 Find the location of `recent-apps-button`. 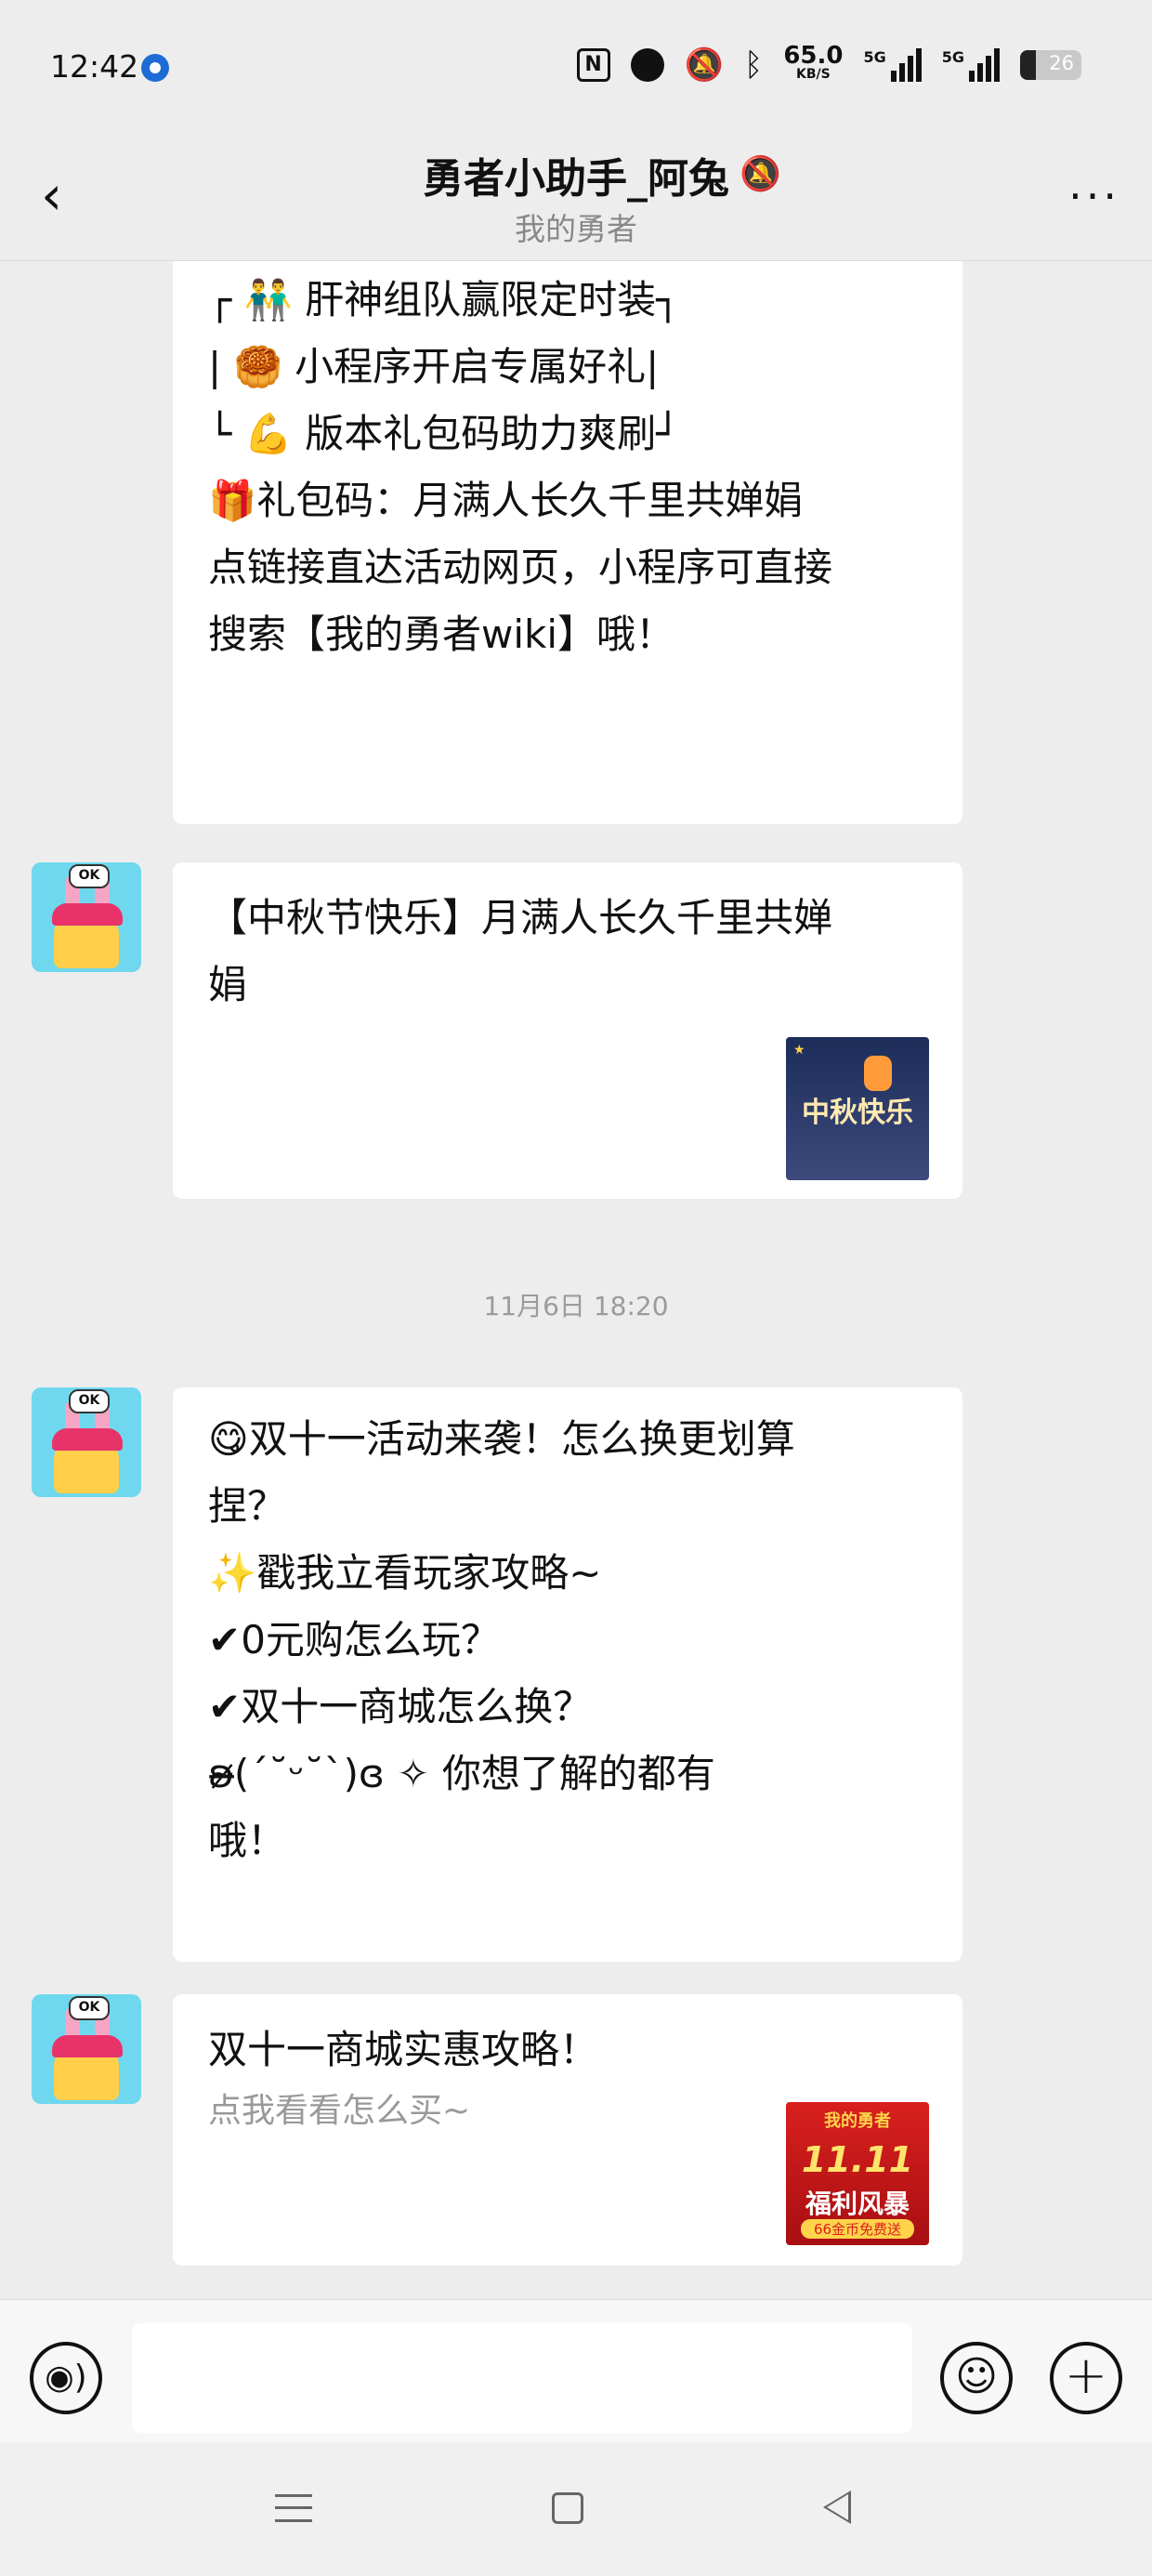

recent-apps-button is located at coordinates (293, 2508).